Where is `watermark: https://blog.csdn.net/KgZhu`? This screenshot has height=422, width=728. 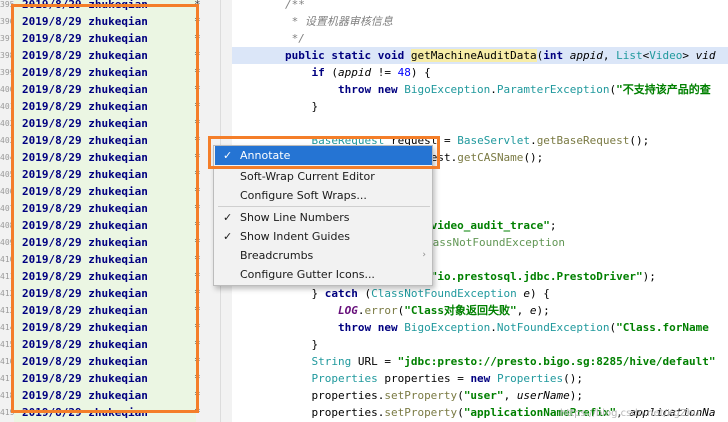 watermark: https://blog.csdn.net/KgZhu is located at coordinates (630, 413).